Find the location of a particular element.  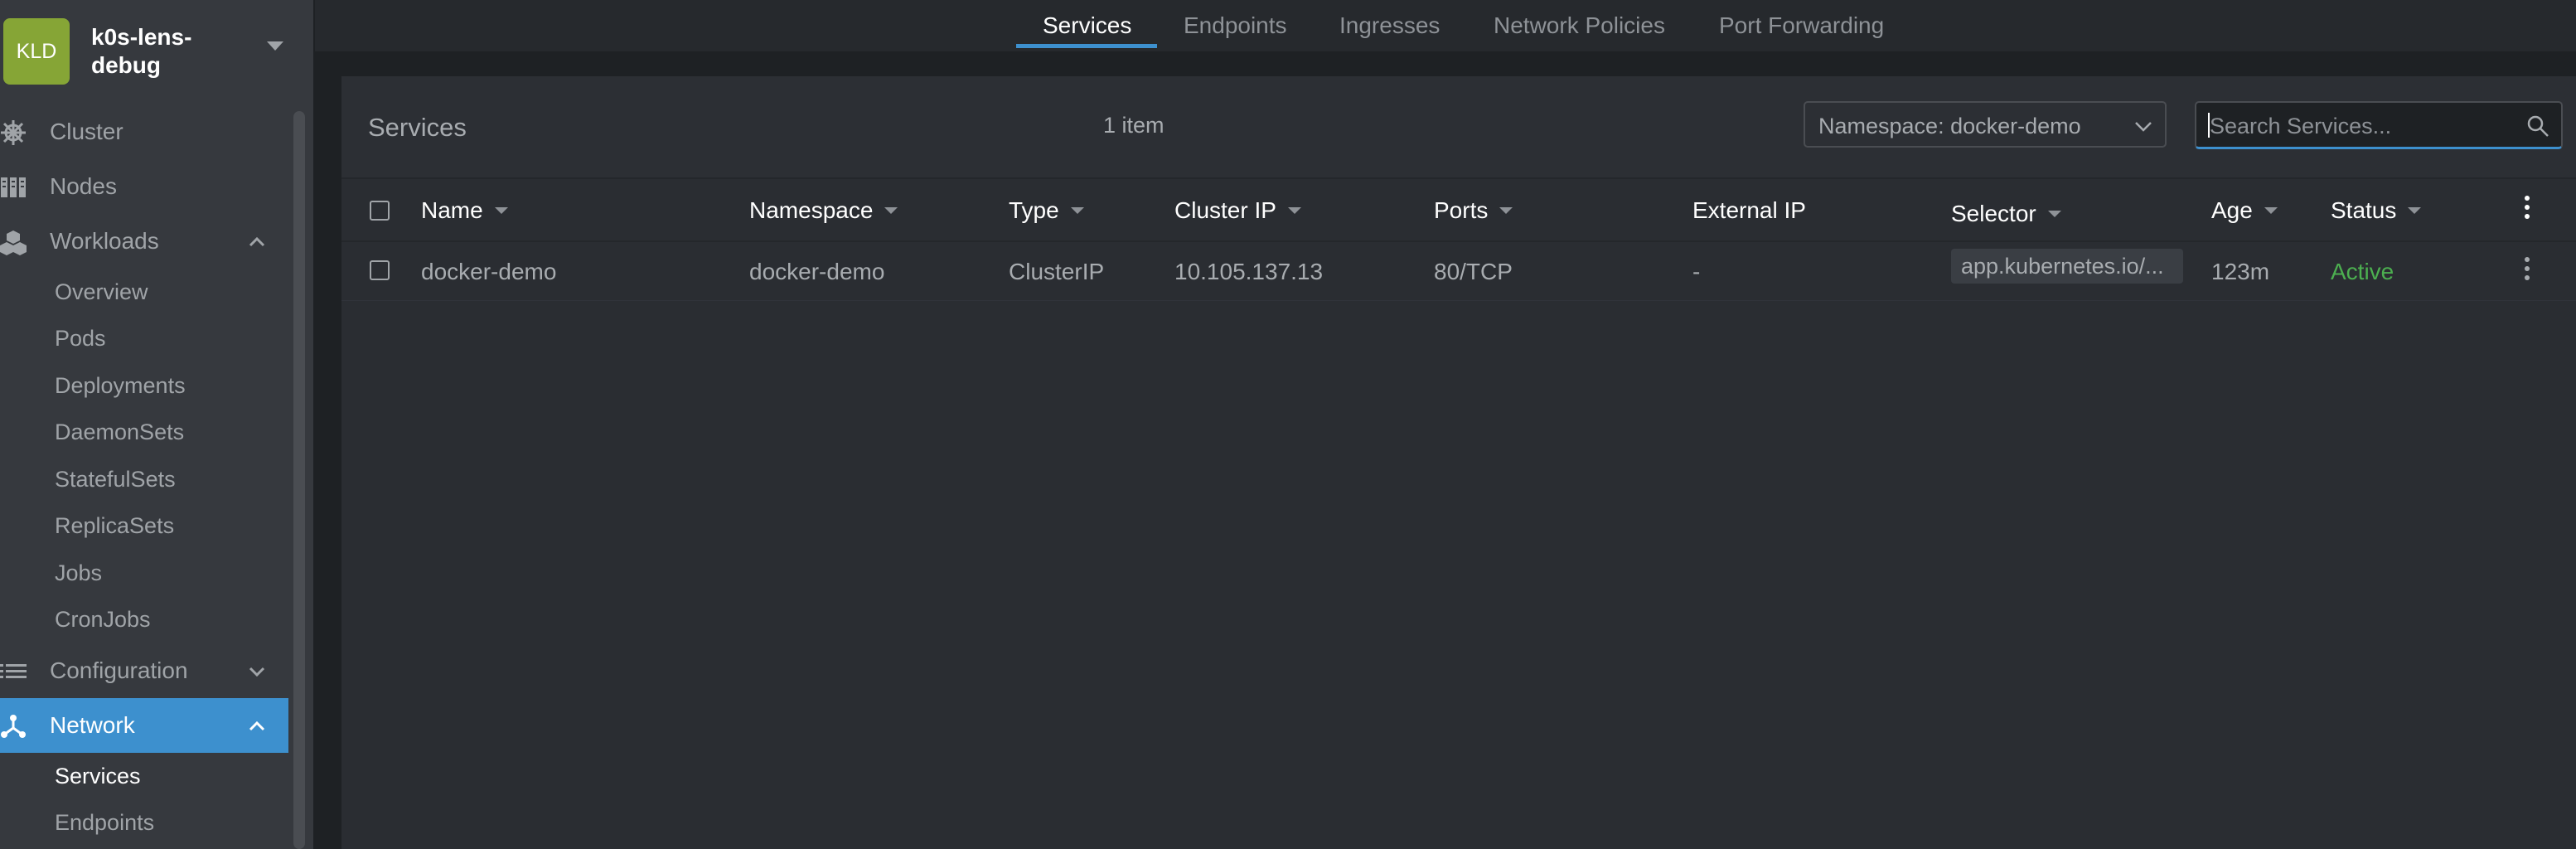

sidebar-item-label: Nodes is located at coordinates (83, 186).